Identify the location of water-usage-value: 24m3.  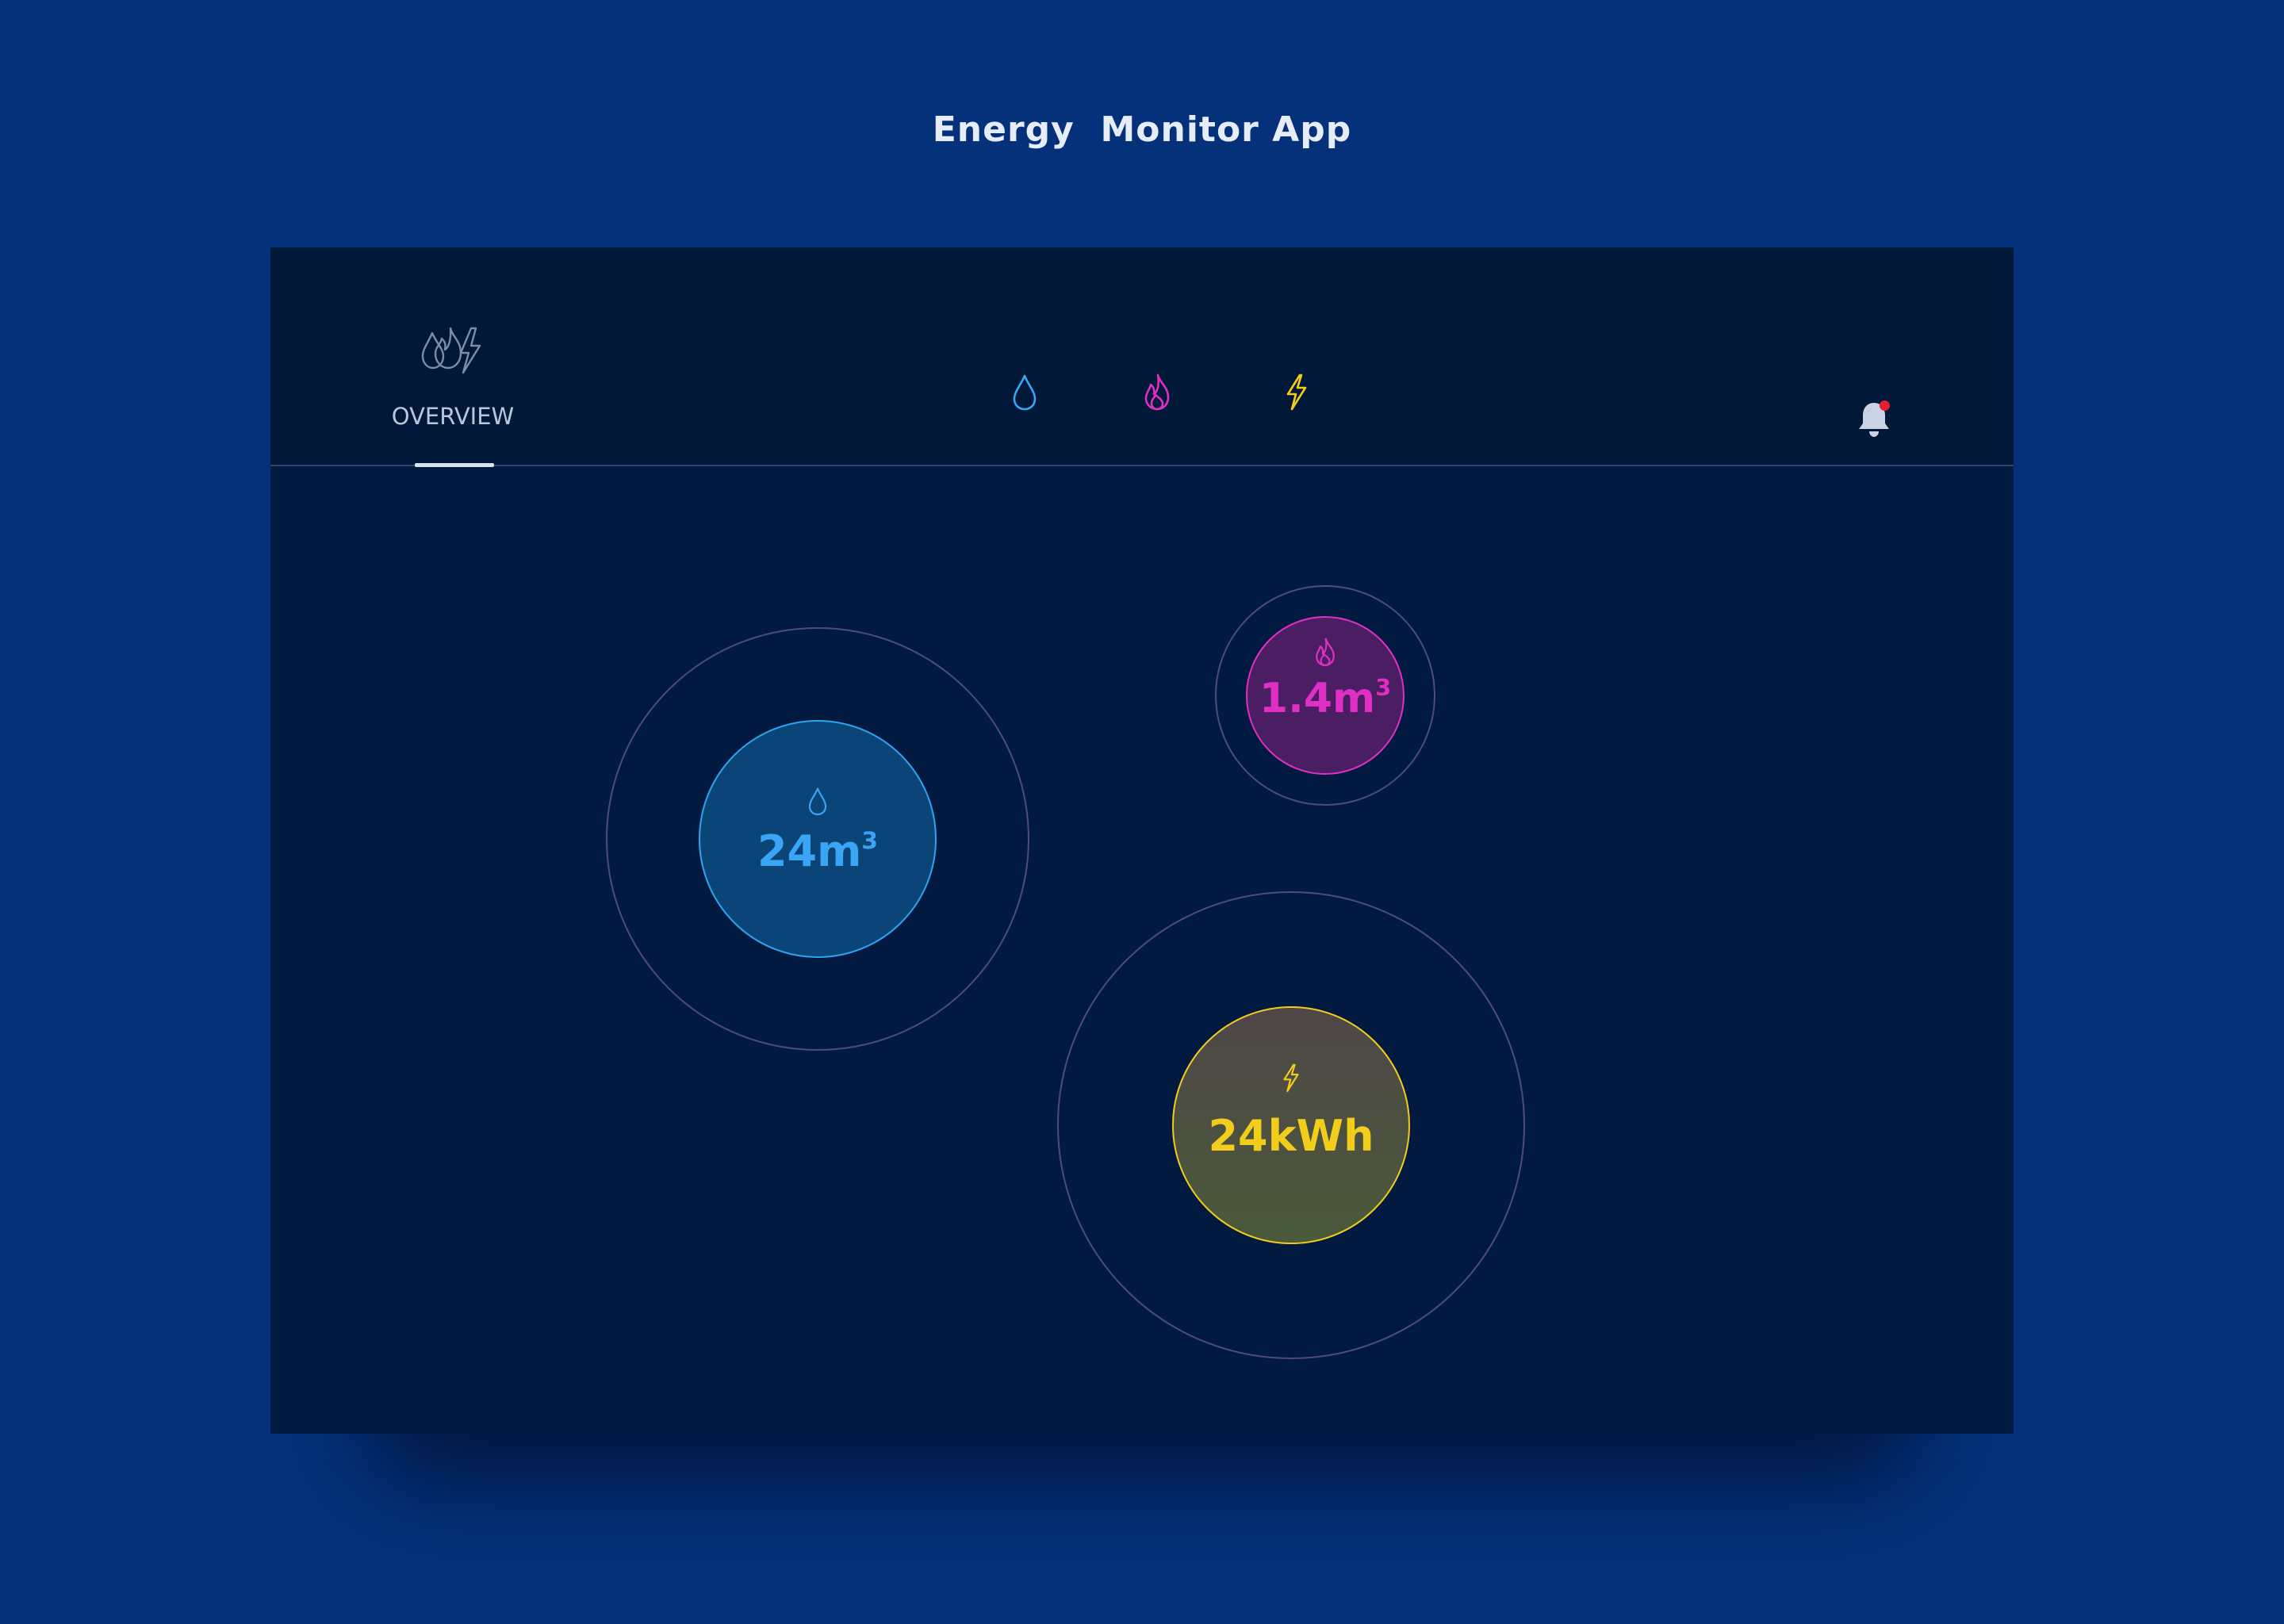
(818, 851).